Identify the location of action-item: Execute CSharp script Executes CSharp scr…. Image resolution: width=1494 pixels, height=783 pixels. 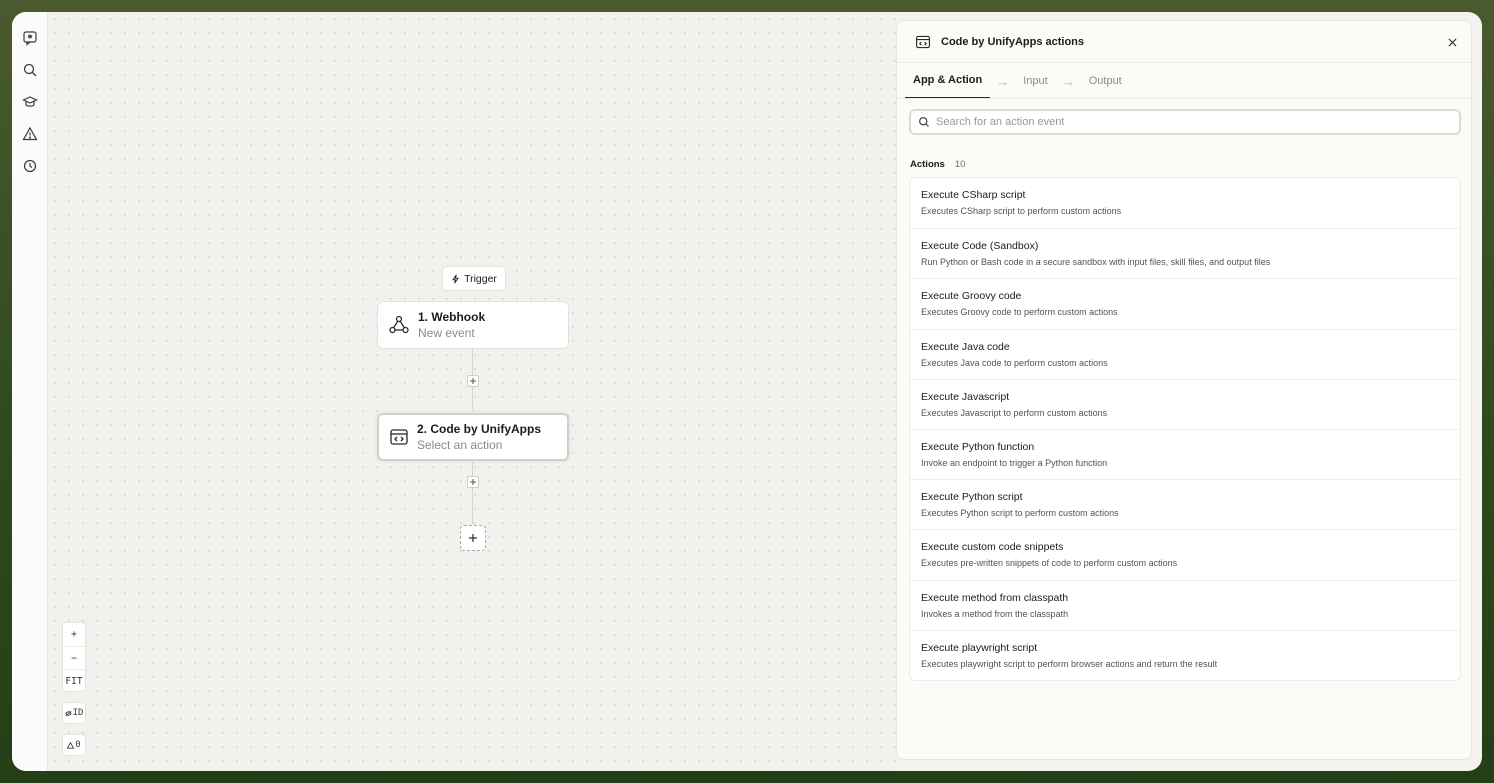
(1185, 203).